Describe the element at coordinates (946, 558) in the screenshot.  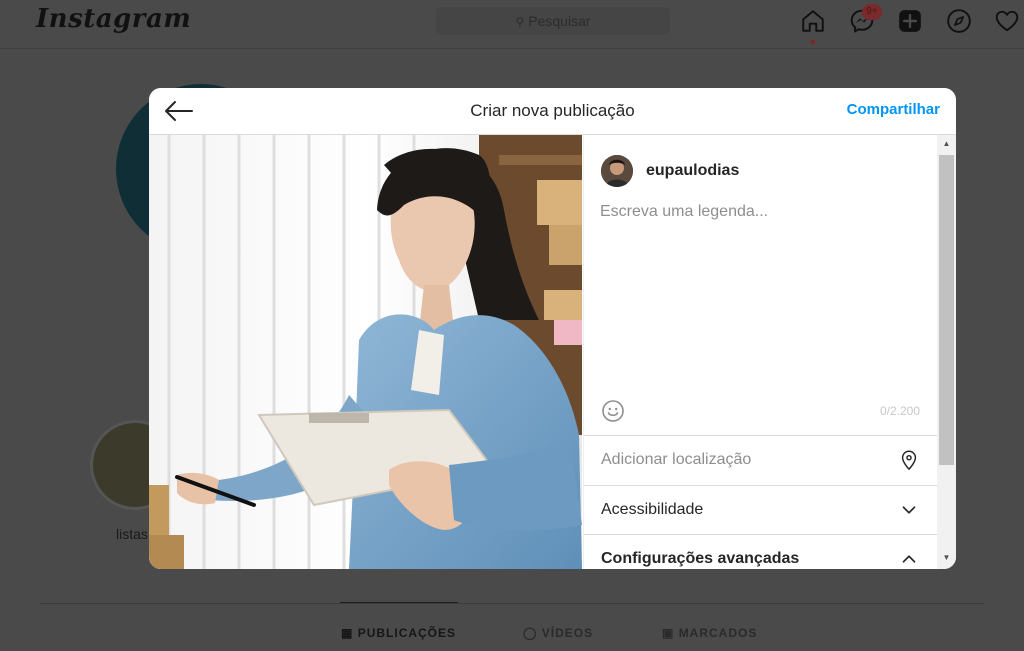
I see `scroll-down-arrow: ▼` at that location.